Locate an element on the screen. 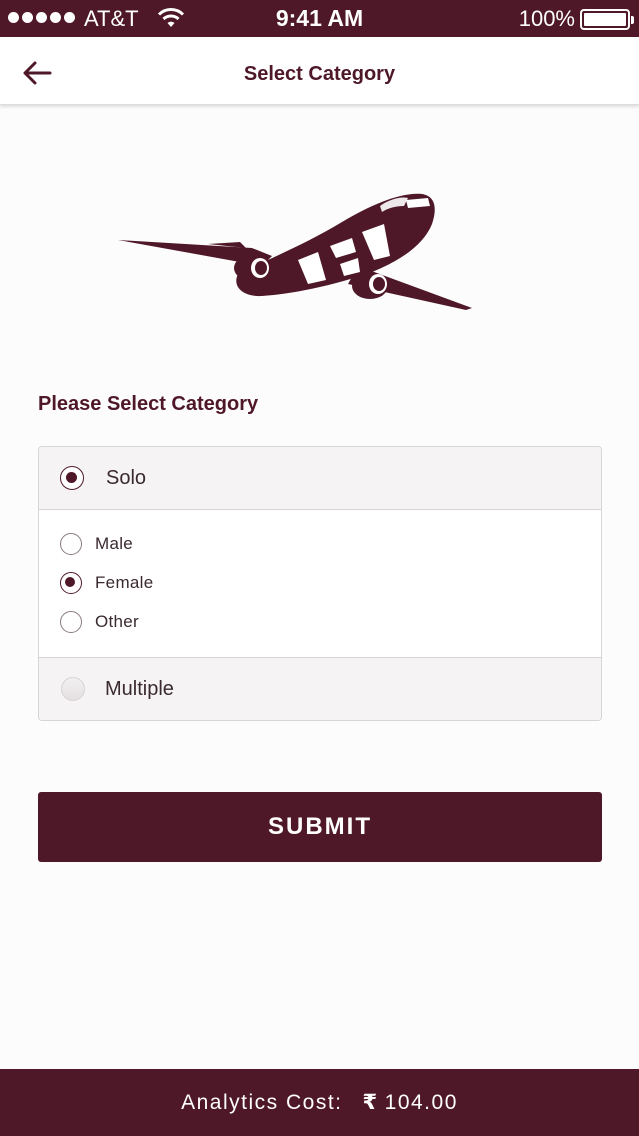  other-label: Other is located at coordinates (117, 621).